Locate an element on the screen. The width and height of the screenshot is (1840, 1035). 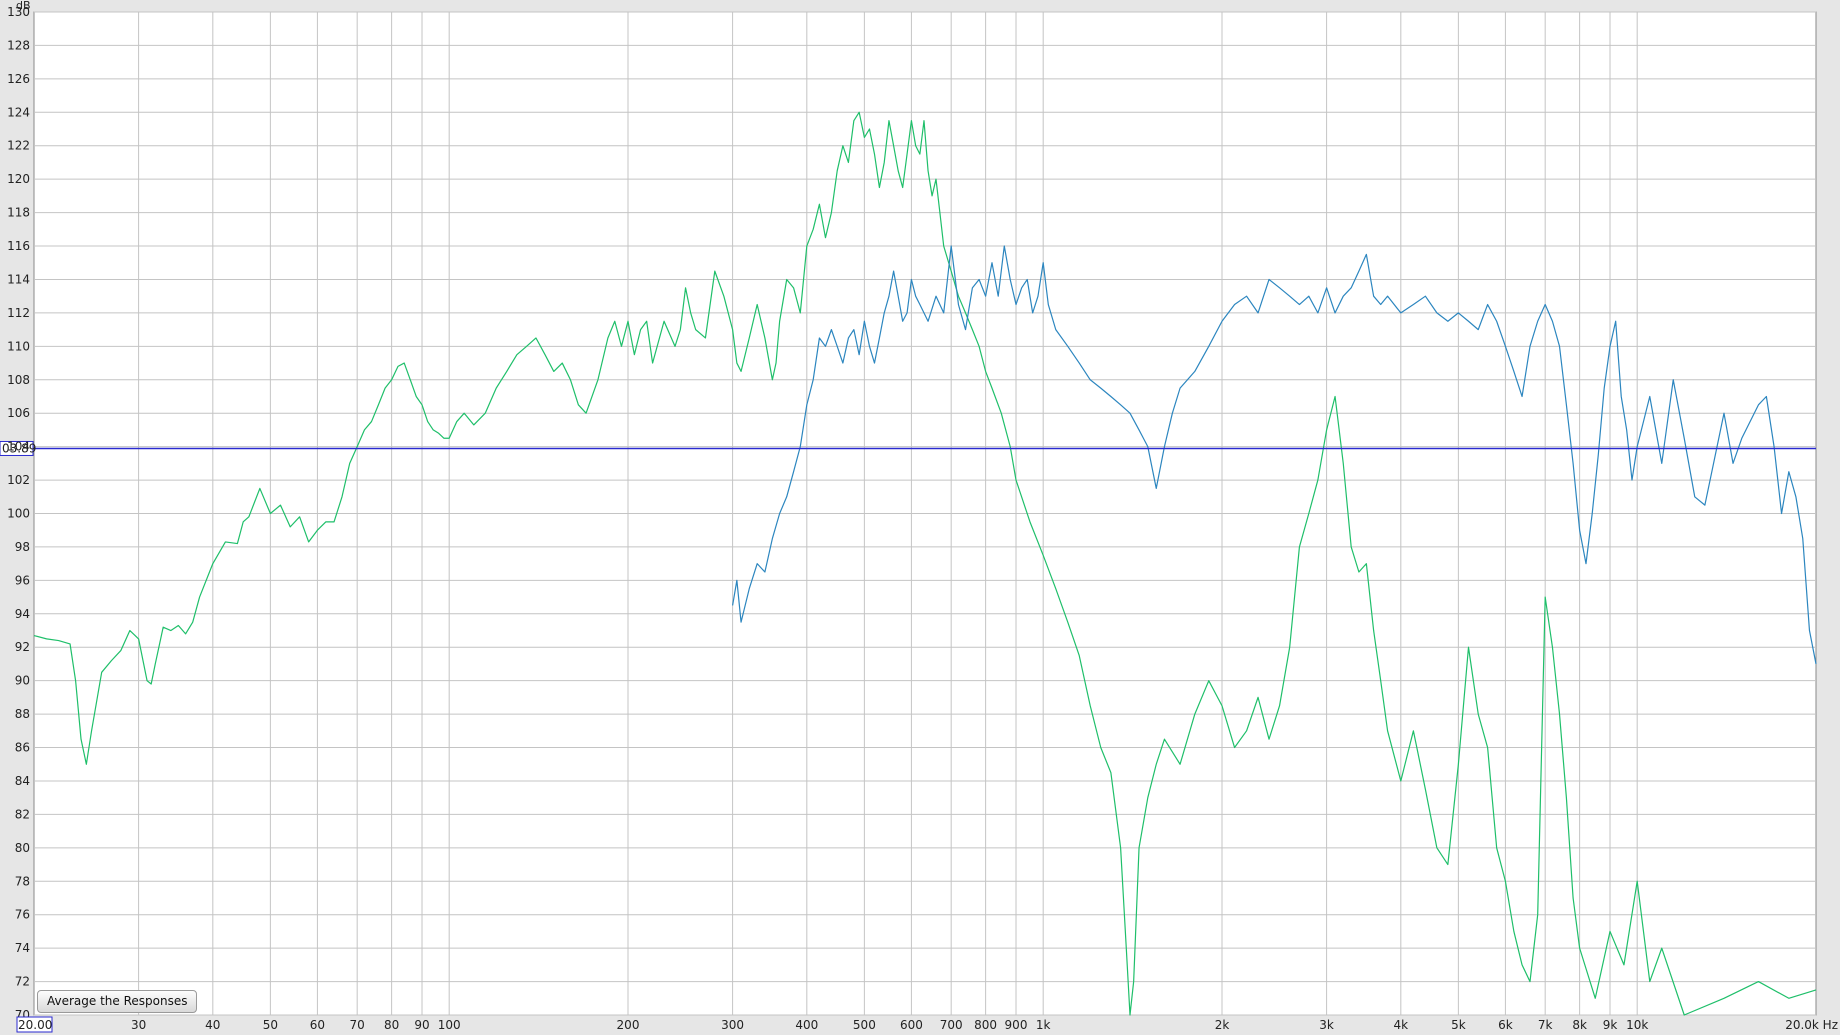
x-tick-label: 8k is located at coordinates (1579, 1025).